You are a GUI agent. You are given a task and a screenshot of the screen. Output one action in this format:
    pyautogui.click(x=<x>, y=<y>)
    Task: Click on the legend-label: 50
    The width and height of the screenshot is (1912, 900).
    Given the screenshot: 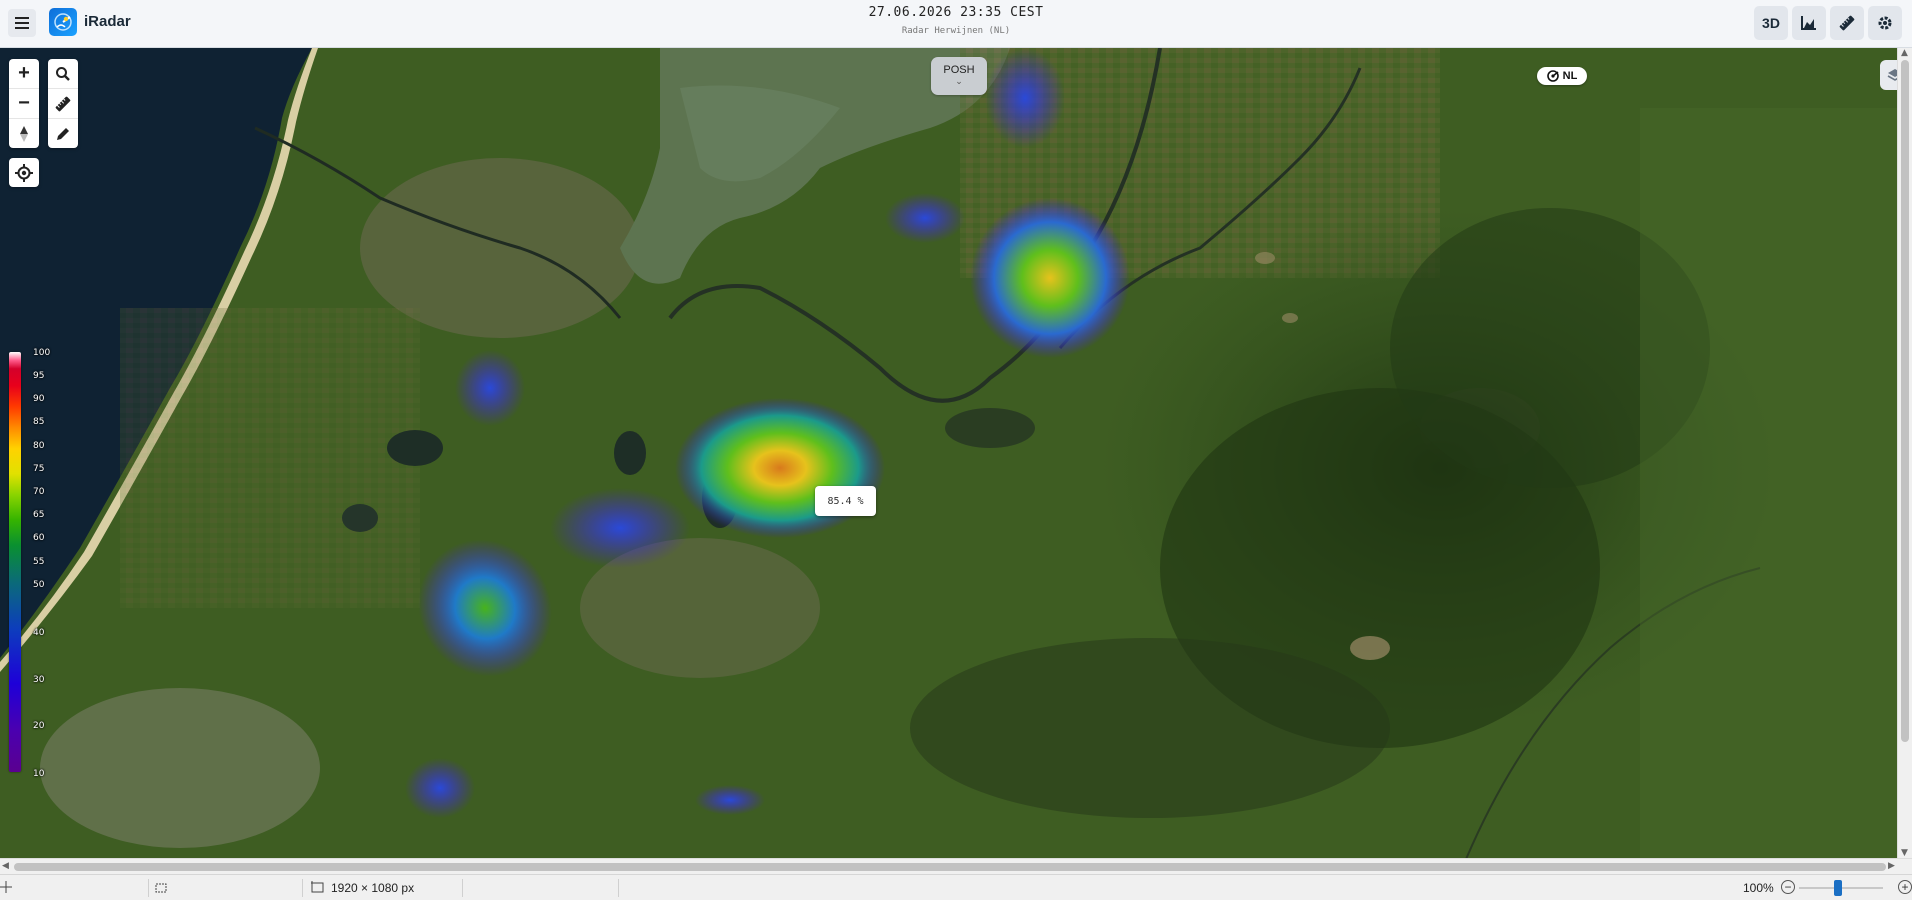 What is the action you would take?
    pyautogui.click(x=39, y=585)
    